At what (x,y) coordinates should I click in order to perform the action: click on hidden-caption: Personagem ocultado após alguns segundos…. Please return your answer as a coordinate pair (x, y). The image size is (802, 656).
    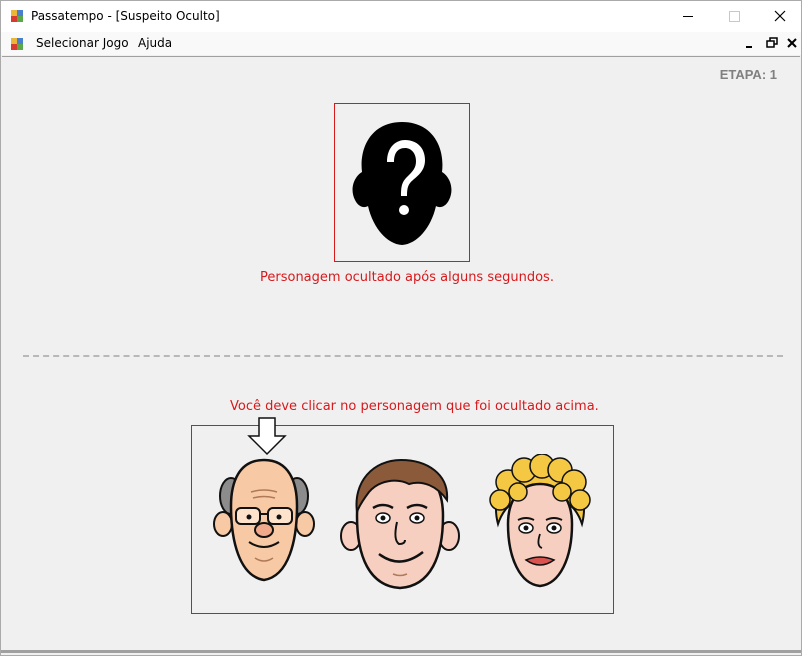
    Looking at the image, I should click on (407, 277).